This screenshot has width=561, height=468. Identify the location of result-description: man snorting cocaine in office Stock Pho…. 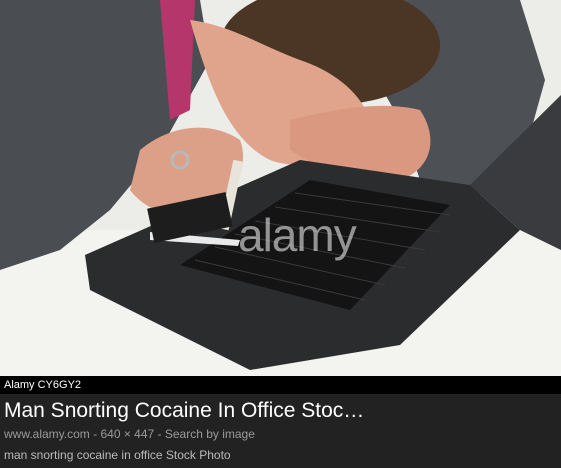
(117, 455).